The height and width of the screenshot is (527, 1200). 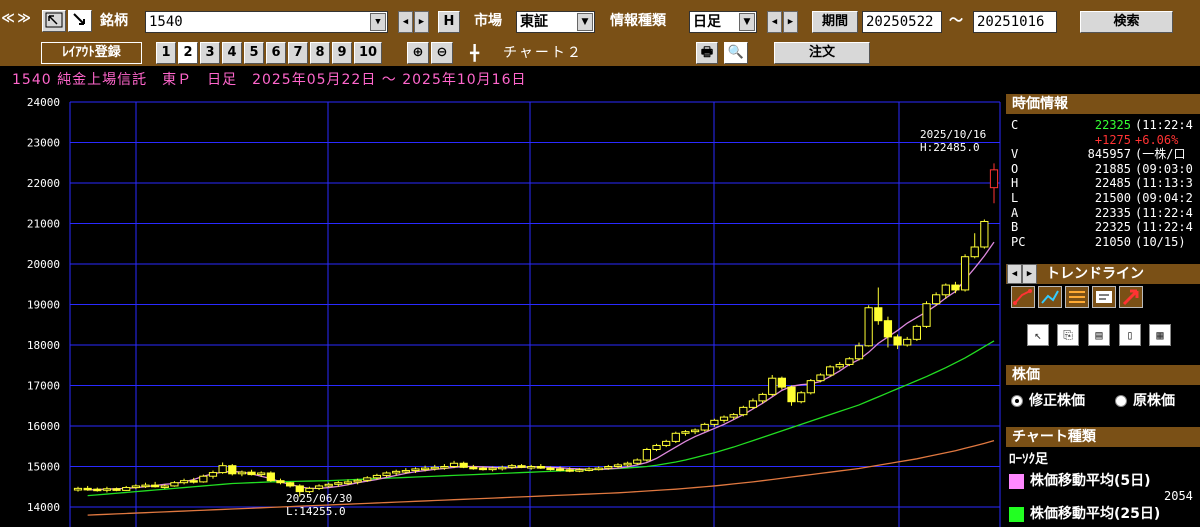 I want to click on quote-row: O 21885 (09:03:0, so click(x=1105, y=169).